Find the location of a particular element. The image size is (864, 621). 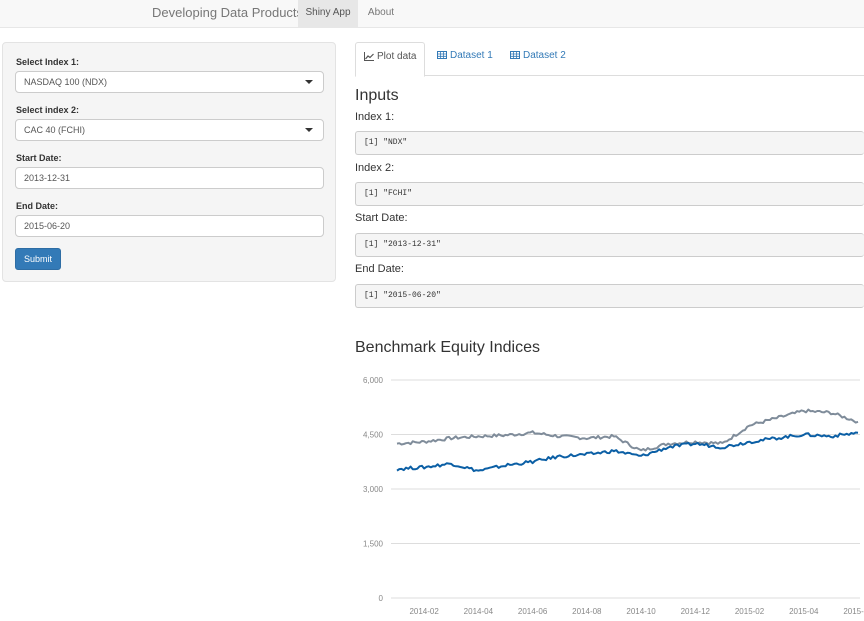

output-index2-value: [1] "FCHI" is located at coordinates (609, 194).